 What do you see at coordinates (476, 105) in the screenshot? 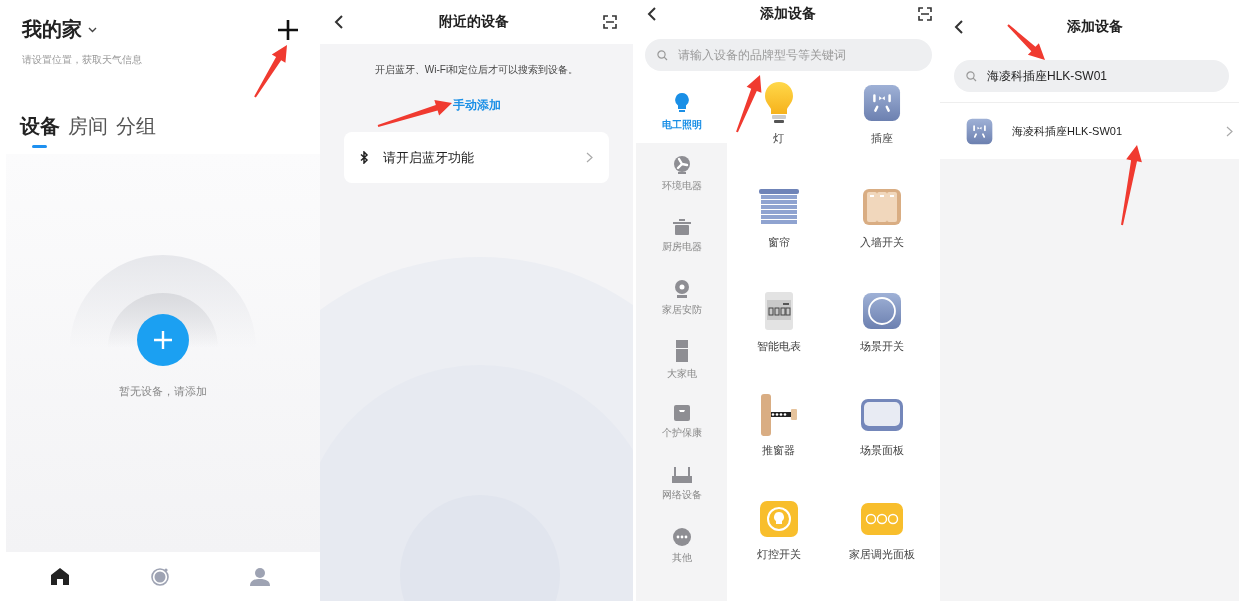
I see `manual-add-link: 手动添加` at bounding box center [476, 105].